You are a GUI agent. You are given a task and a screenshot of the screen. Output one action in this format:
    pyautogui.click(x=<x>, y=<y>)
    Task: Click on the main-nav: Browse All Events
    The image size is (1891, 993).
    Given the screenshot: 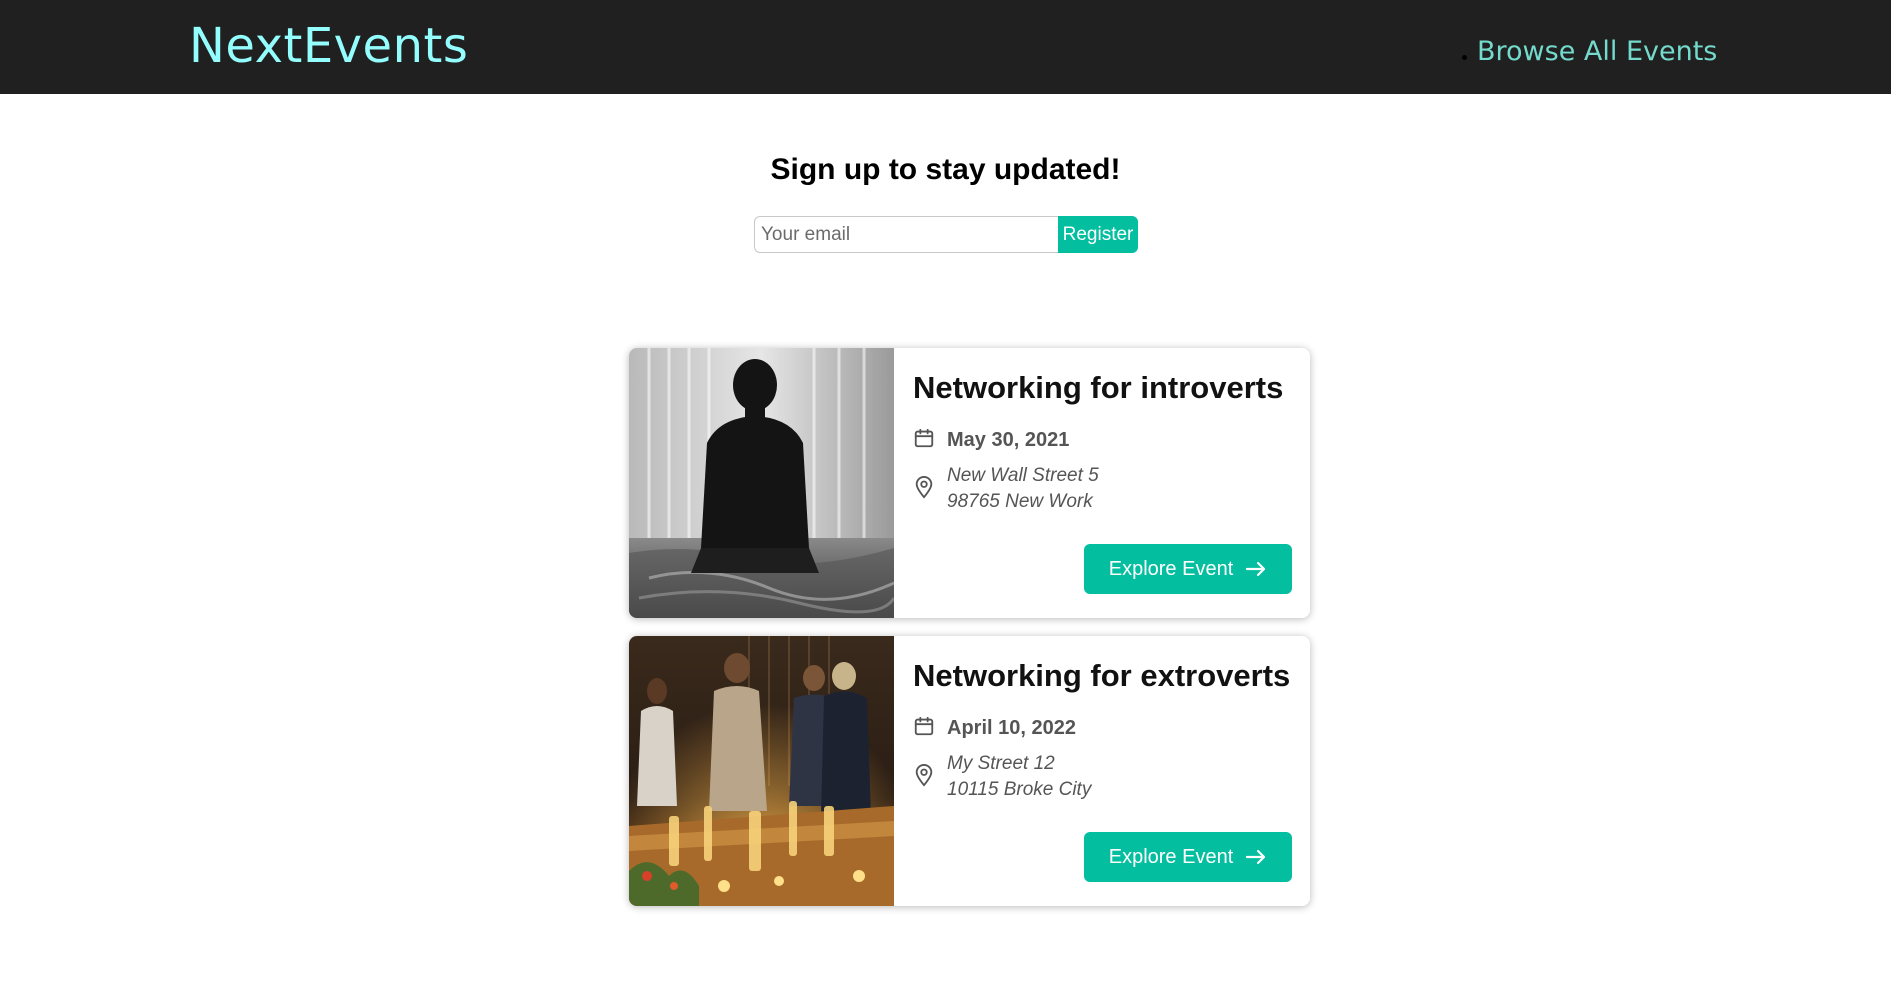 What is the action you would take?
    pyautogui.click(x=1589, y=51)
    